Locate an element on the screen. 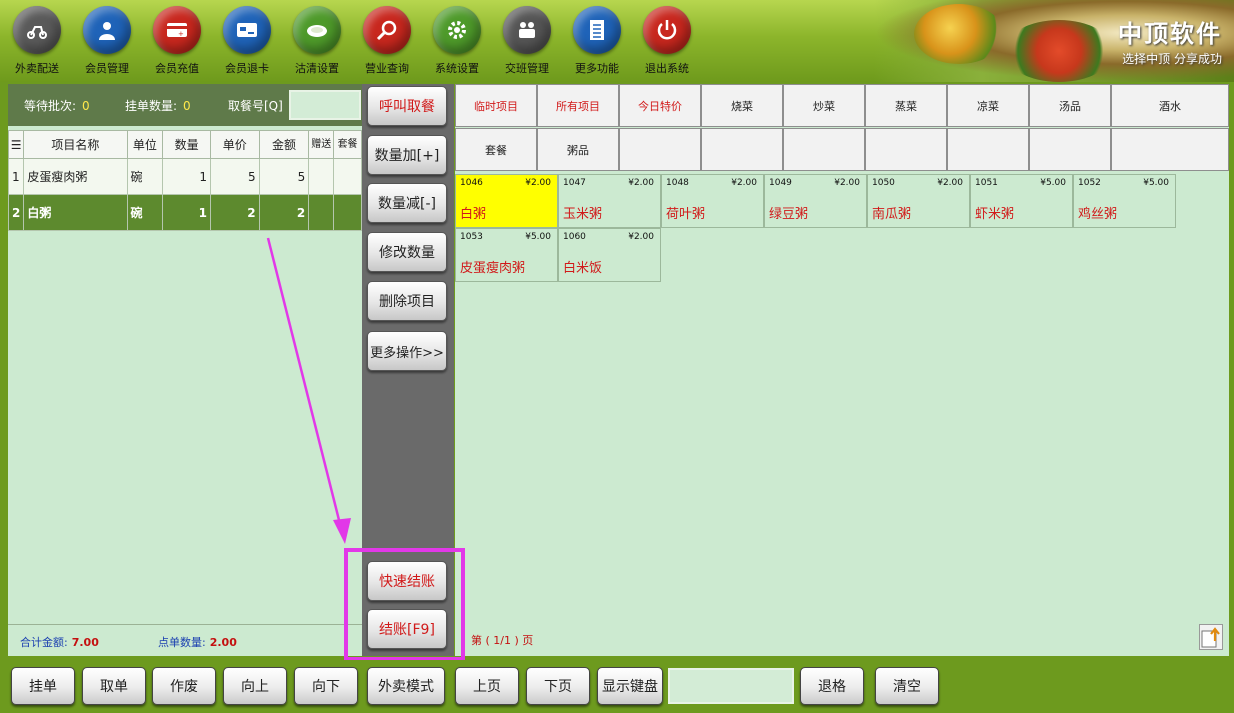 Image resolution: width=1234 pixels, height=713 pixels. menu-item-card: 1052 ¥5.00 鸡丝粥 is located at coordinates (1124, 201).